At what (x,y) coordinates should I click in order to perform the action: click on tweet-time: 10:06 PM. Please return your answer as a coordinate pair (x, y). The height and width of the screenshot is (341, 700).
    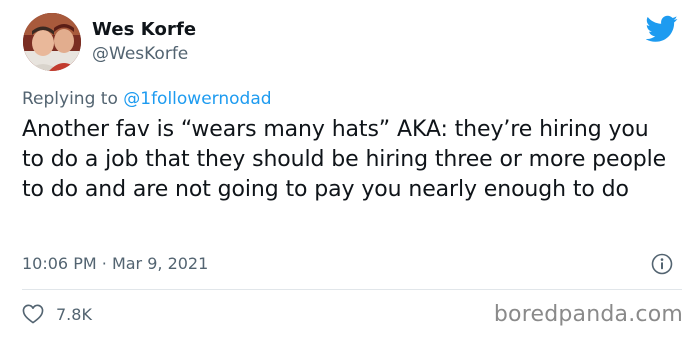
    Looking at the image, I should click on (59, 263).